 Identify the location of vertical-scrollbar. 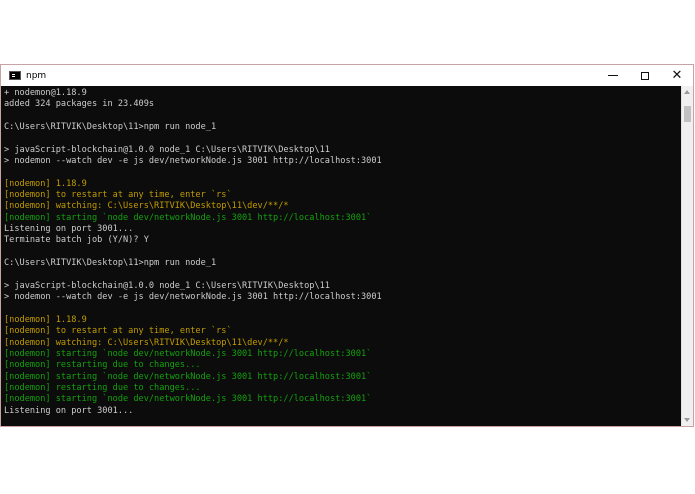
(687, 256).